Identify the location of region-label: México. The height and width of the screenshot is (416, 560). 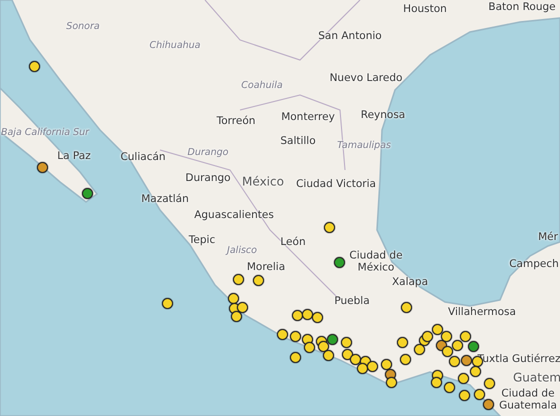
(263, 182).